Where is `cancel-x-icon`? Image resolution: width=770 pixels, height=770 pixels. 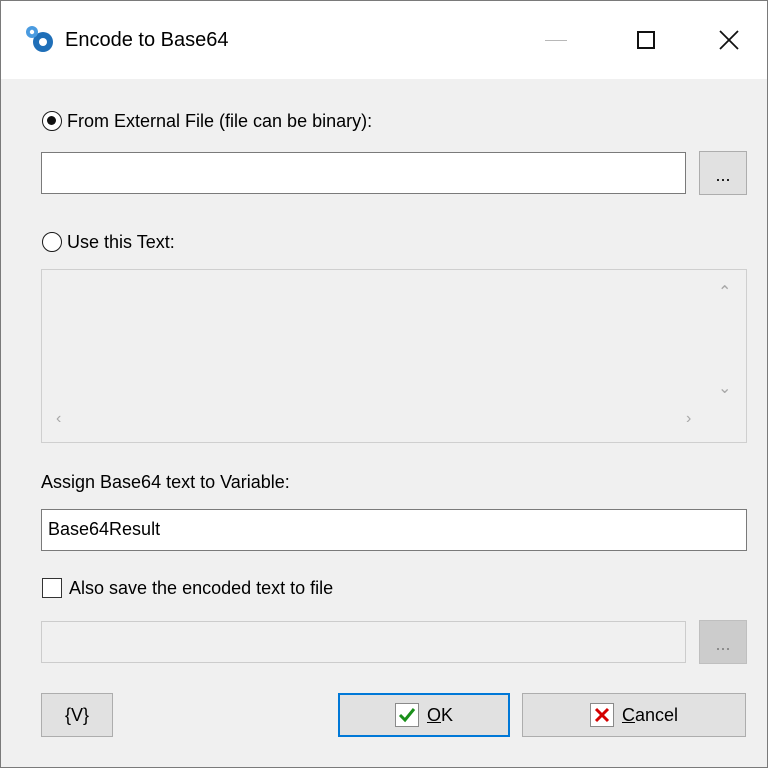 cancel-x-icon is located at coordinates (601, 715).